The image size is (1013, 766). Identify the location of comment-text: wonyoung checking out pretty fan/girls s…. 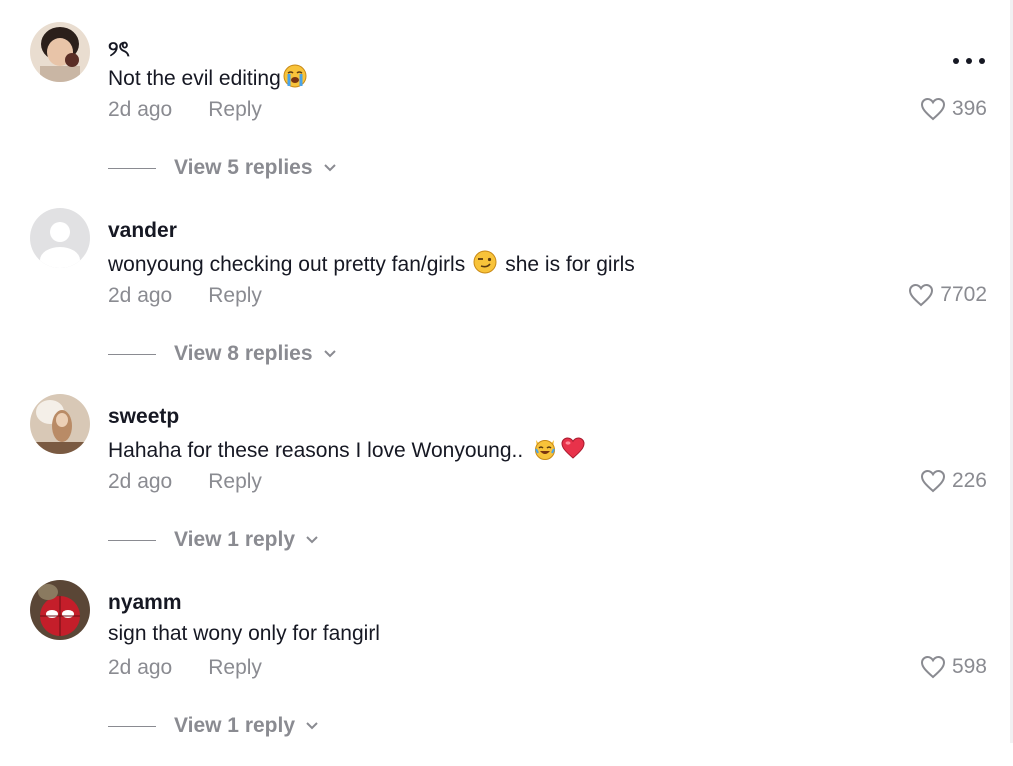
(371, 265).